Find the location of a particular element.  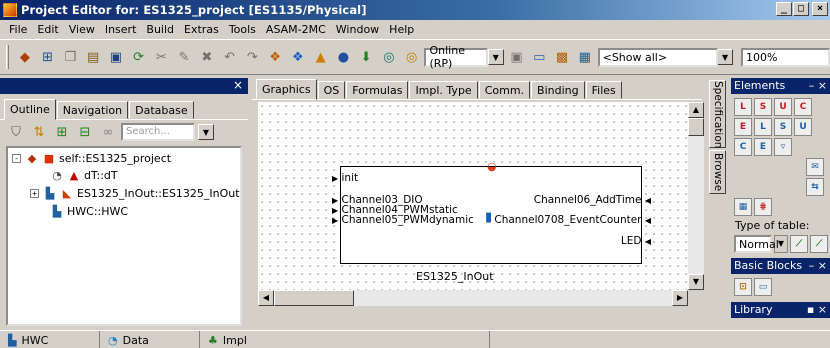

component-icon: ▩ is located at coordinates (562, 57).